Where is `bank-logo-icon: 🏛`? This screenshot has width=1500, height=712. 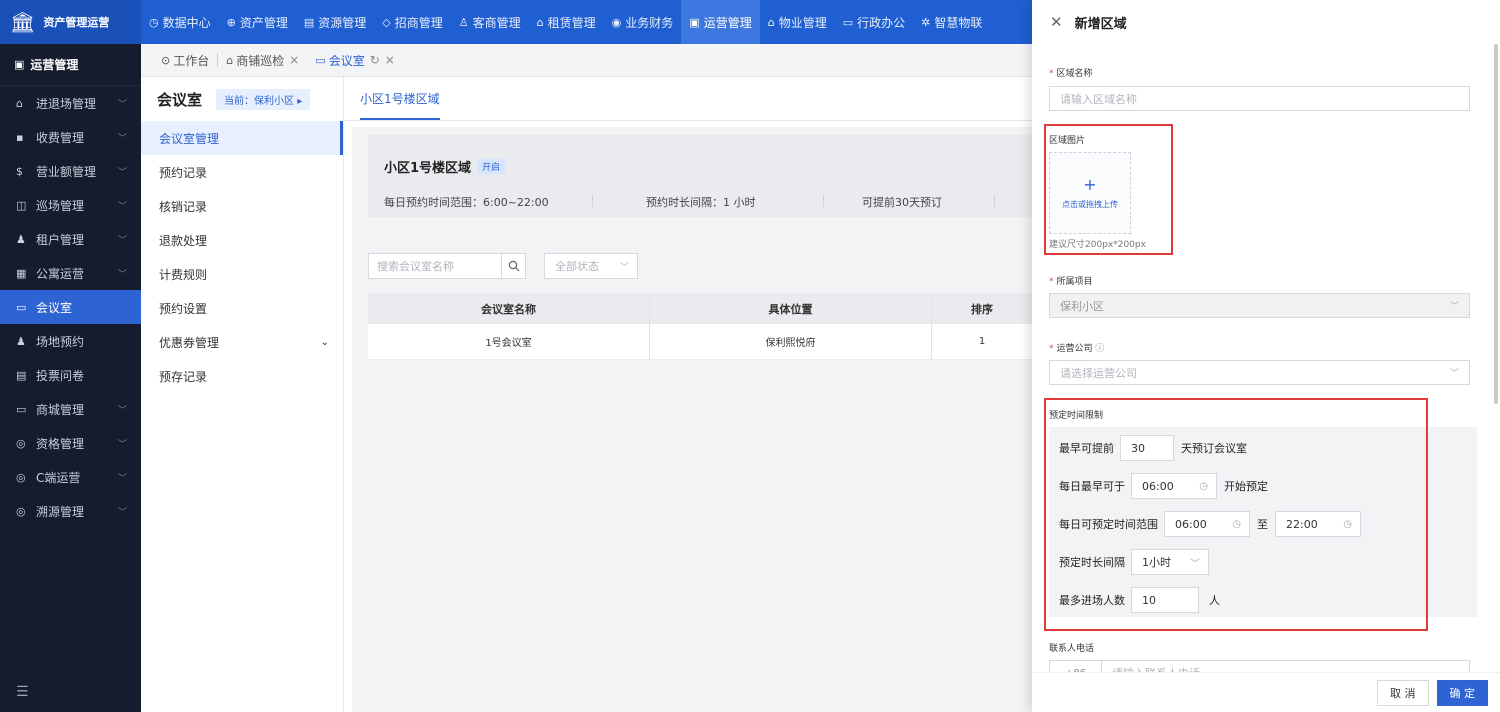 bank-logo-icon: 🏛 is located at coordinates (23, 22).